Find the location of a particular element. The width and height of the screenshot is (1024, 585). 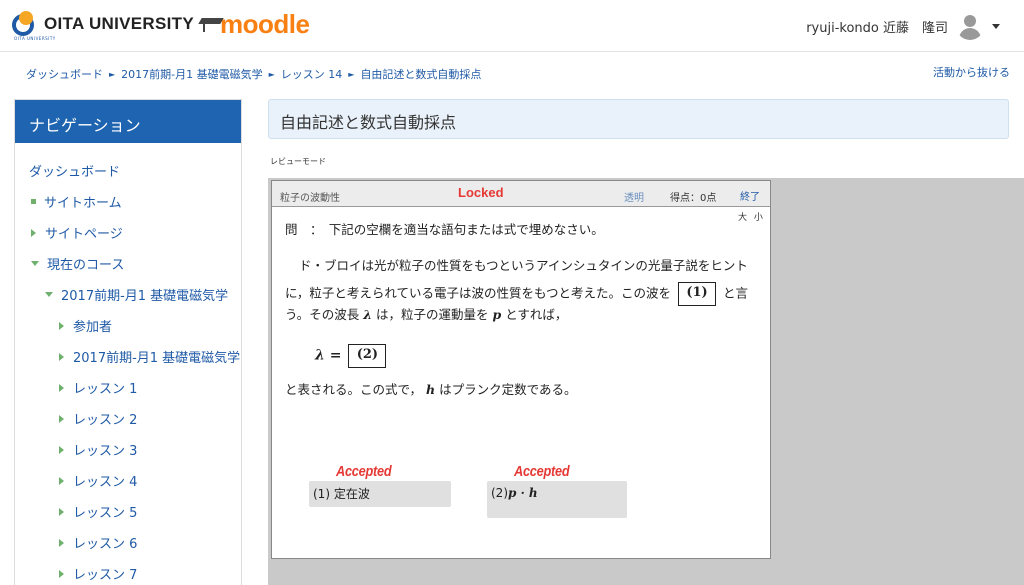

breadcrumb-item-course: 2017前期-月1 基礎電磁気学 is located at coordinates (191, 74).